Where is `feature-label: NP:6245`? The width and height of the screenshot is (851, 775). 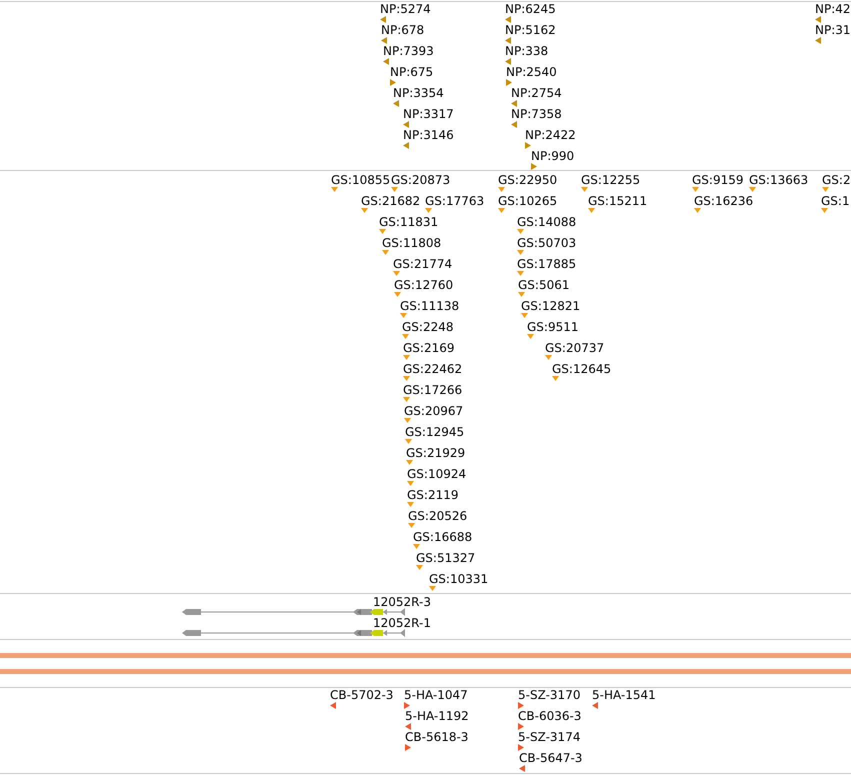 feature-label: NP:6245 is located at coordinates (530, 9).